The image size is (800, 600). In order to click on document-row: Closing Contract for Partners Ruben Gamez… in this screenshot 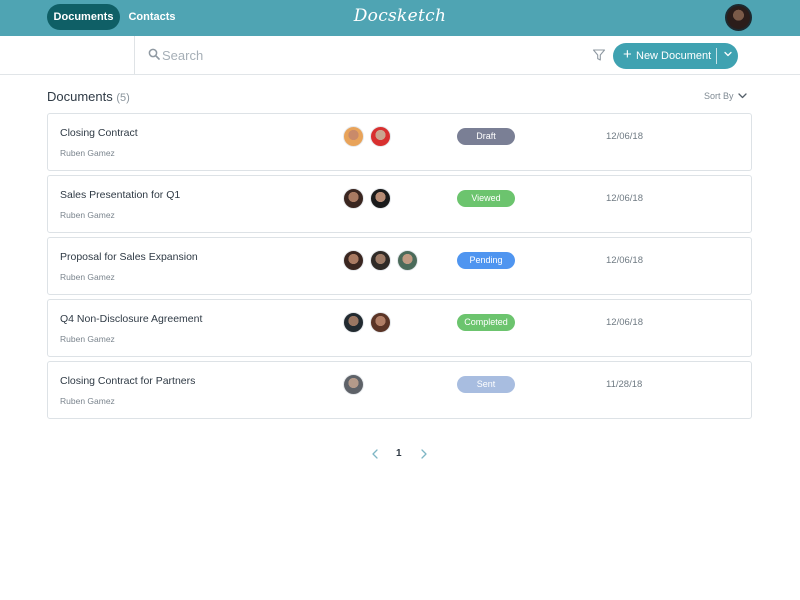, I will do `click(399, 390)`.